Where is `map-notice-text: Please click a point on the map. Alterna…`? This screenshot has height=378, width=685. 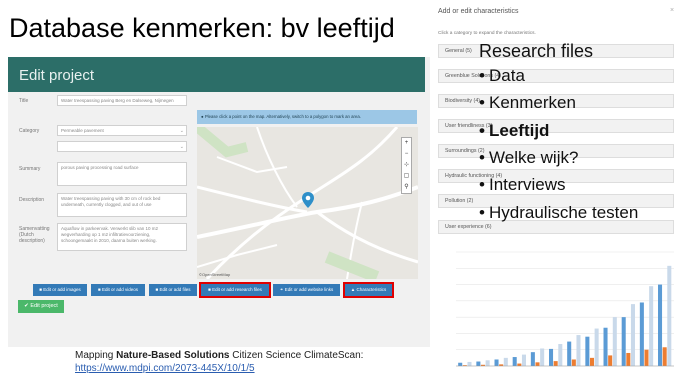
map-notice-text: Please click a point on the map. Alterna… is located at coordinates (282, 116).